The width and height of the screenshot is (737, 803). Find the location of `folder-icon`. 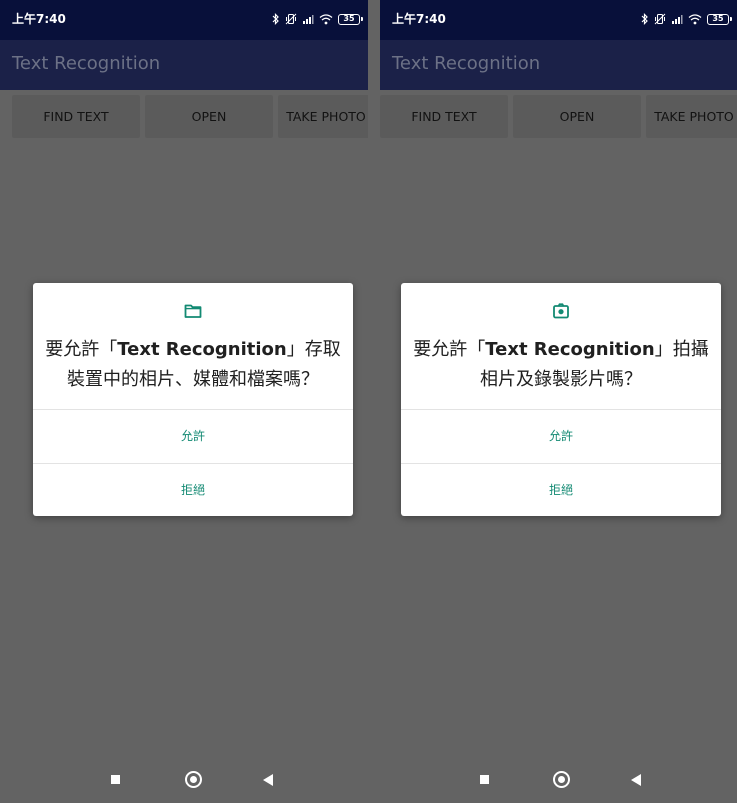

folder-icon is located at coordinates (193, 311).